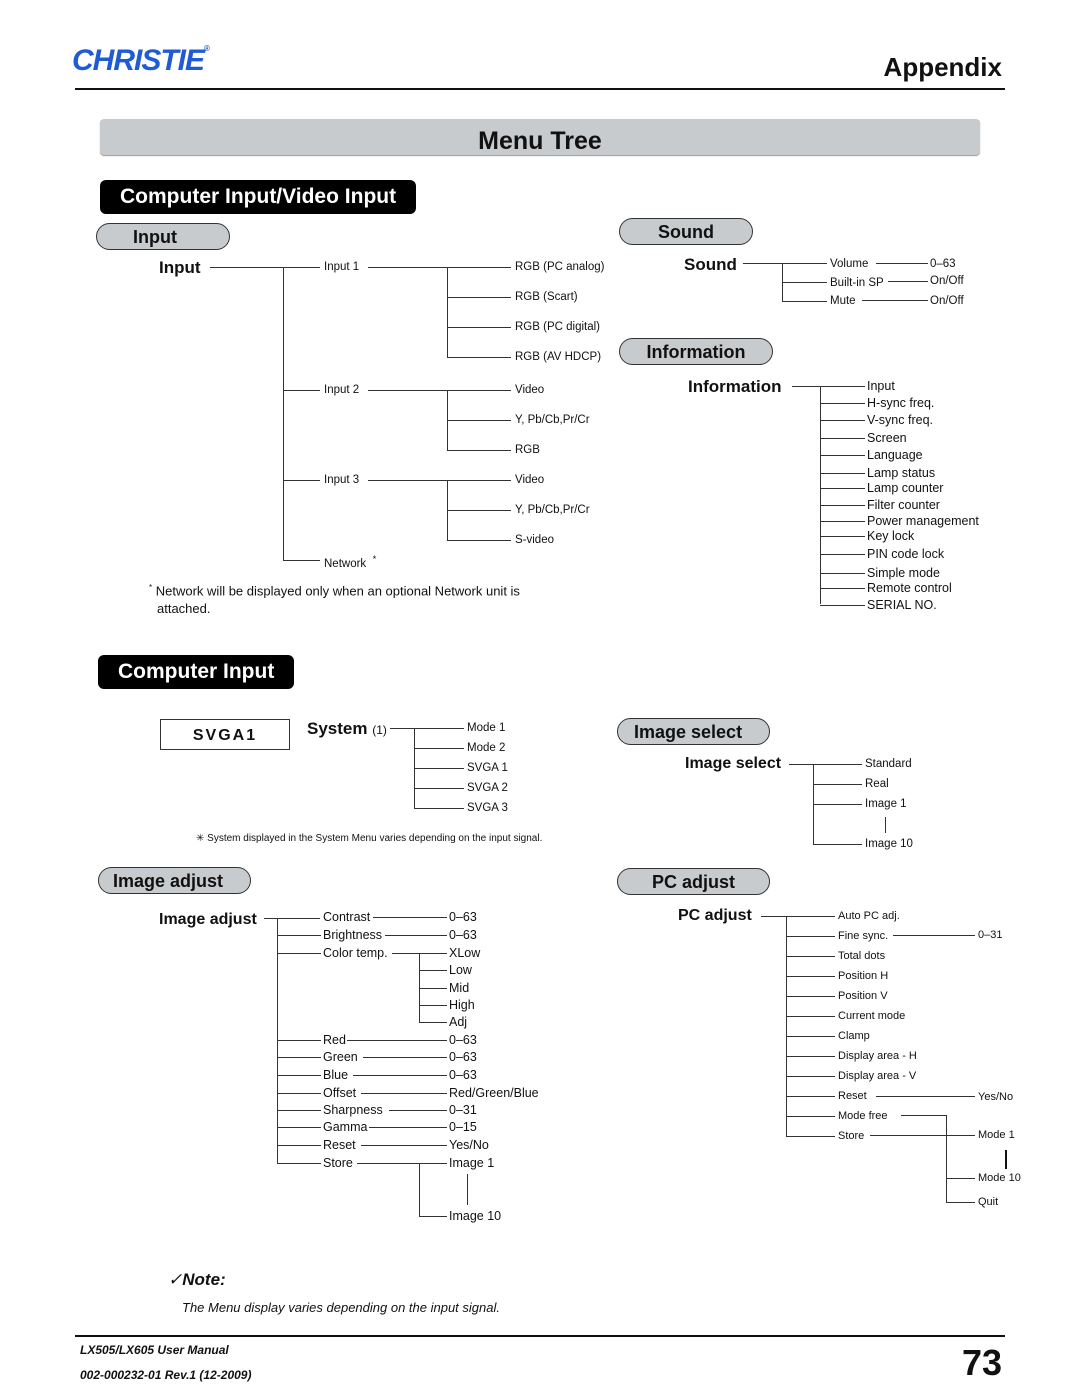 Image resolution: width=1080 pixels, height=1397 pixels. I want to click on tree-leaf: Mode 10, so click(999, 1178).